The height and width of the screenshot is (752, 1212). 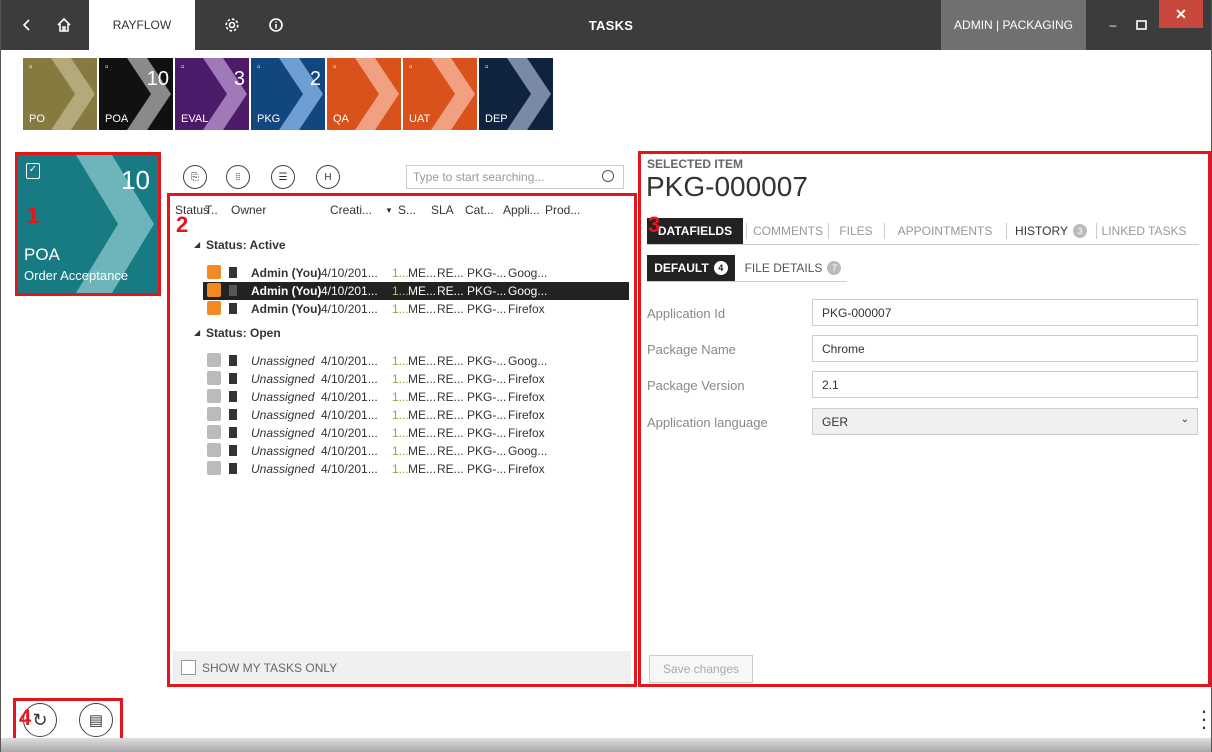 I want to click on application-language-select: GER ⌄, so click(x=1005, y=421).